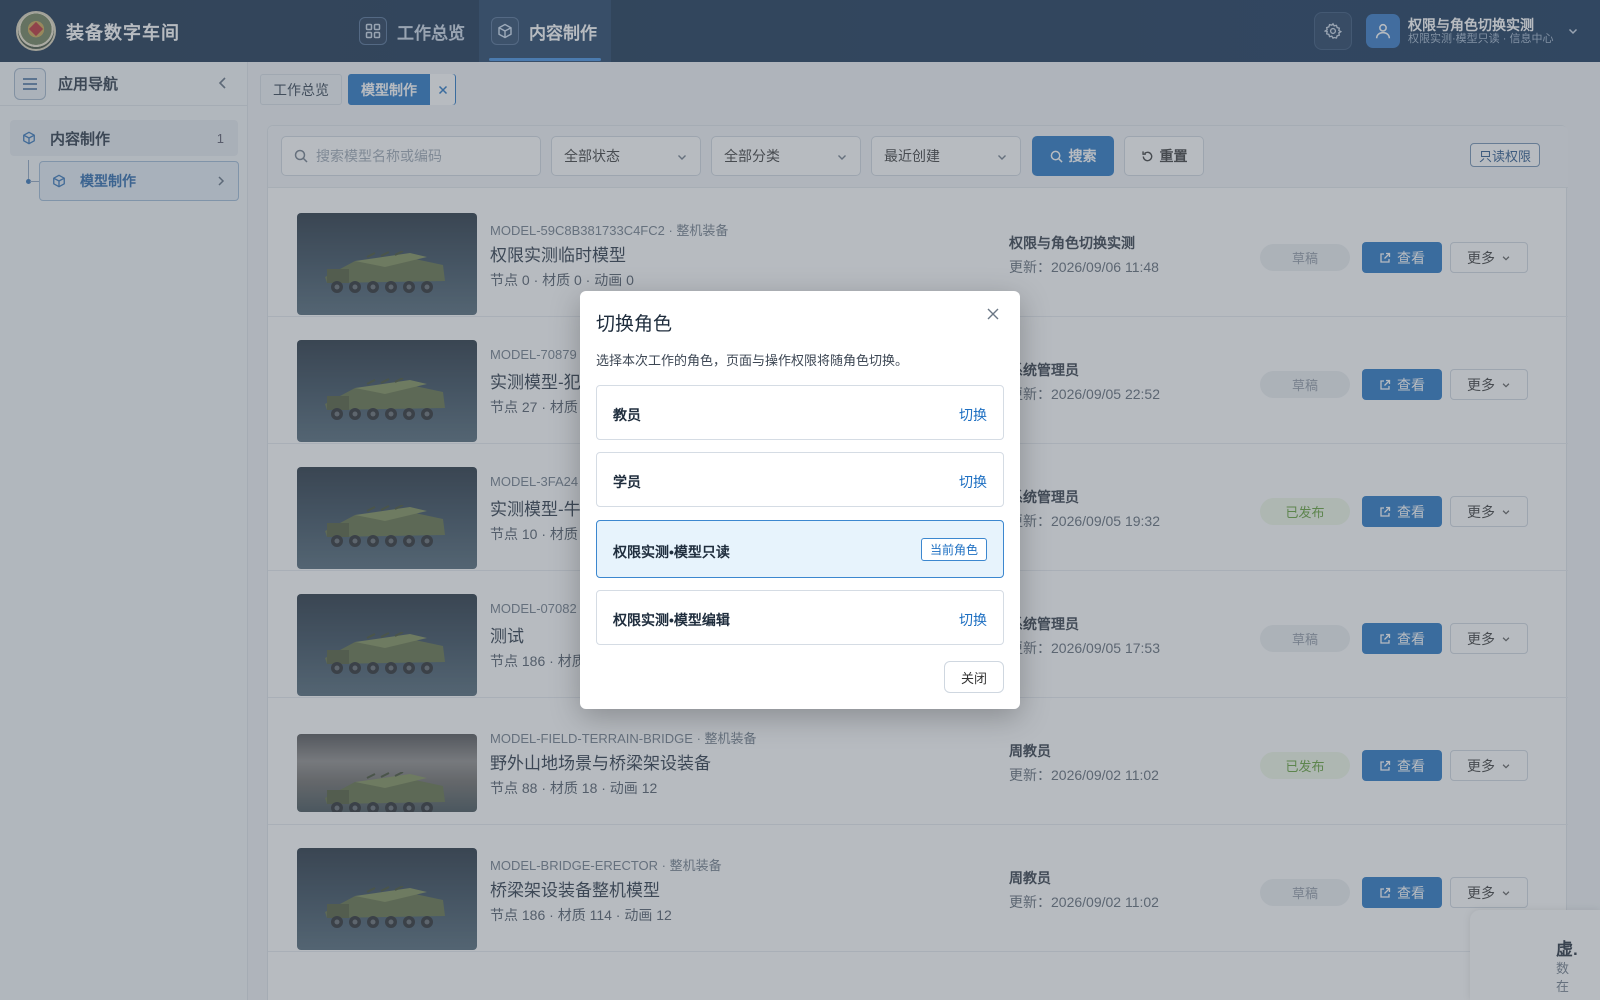 The width and height of the screenshot is (1600, 1000). I want to click on role-option: 教员 切换, so click(800, 412).